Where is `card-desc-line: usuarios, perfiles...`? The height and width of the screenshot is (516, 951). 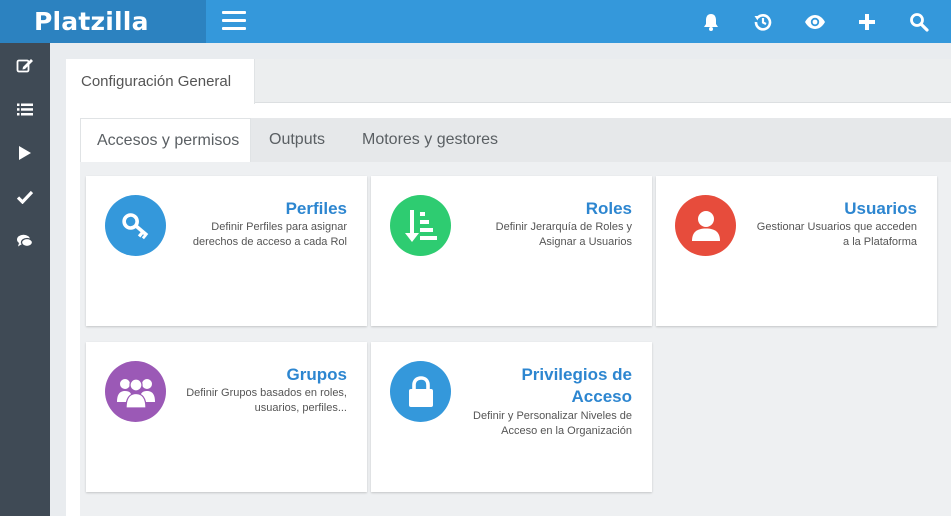 card-desc-line: usuarios, perfiles... is located at coordinates (300, 408).